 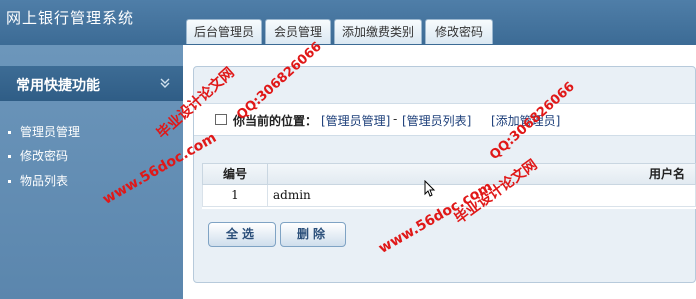 What do you see at coordinates (44, 156) in the screenshot?
I see `sidebar-item-label: 修改密码` at bounding box center [44, 156].